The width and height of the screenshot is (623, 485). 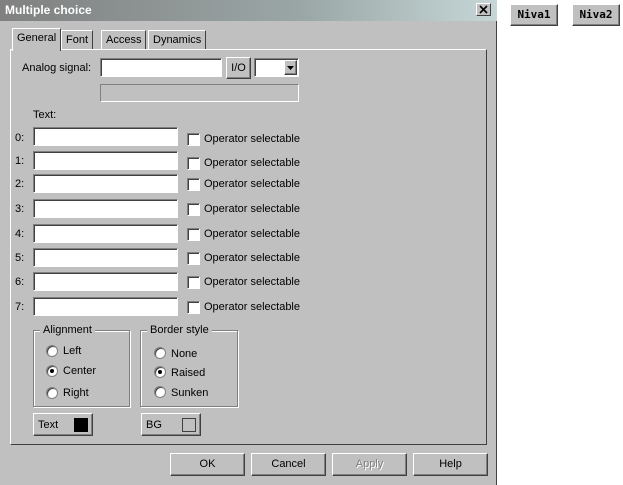 I want to click on text-row-index: 6:, so click(x=20, y=282).